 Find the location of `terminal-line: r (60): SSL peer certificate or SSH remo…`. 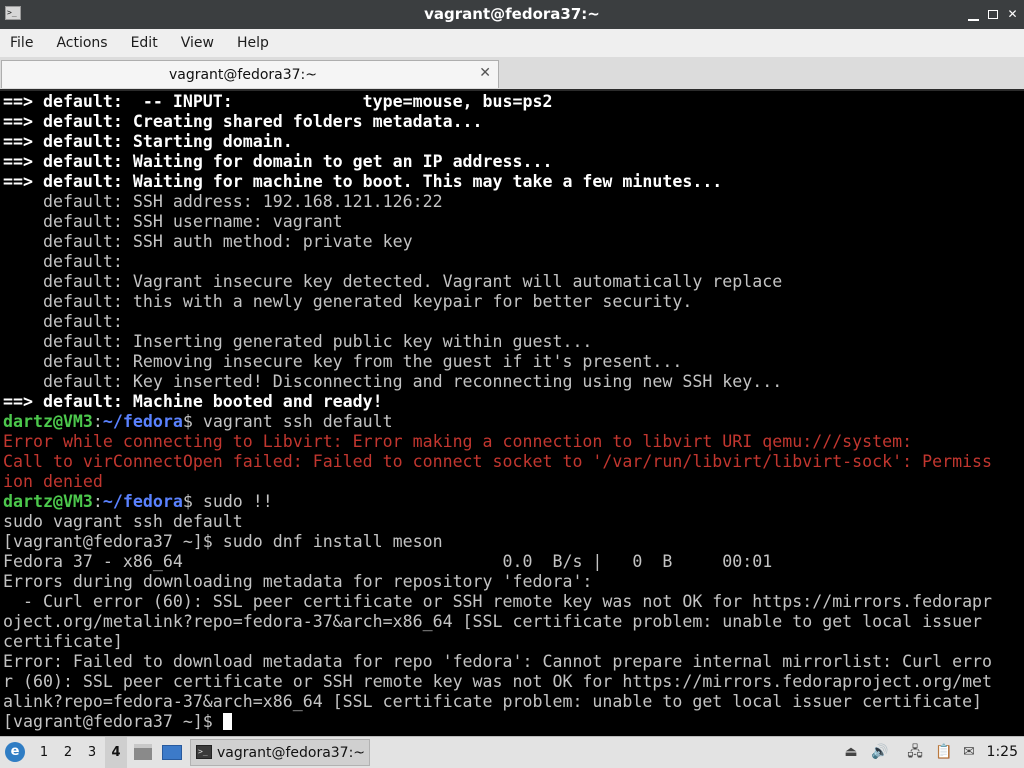

terminal-line: r (60): SSL peer certificate or SSH remo… is located at coordinates (498, 681).